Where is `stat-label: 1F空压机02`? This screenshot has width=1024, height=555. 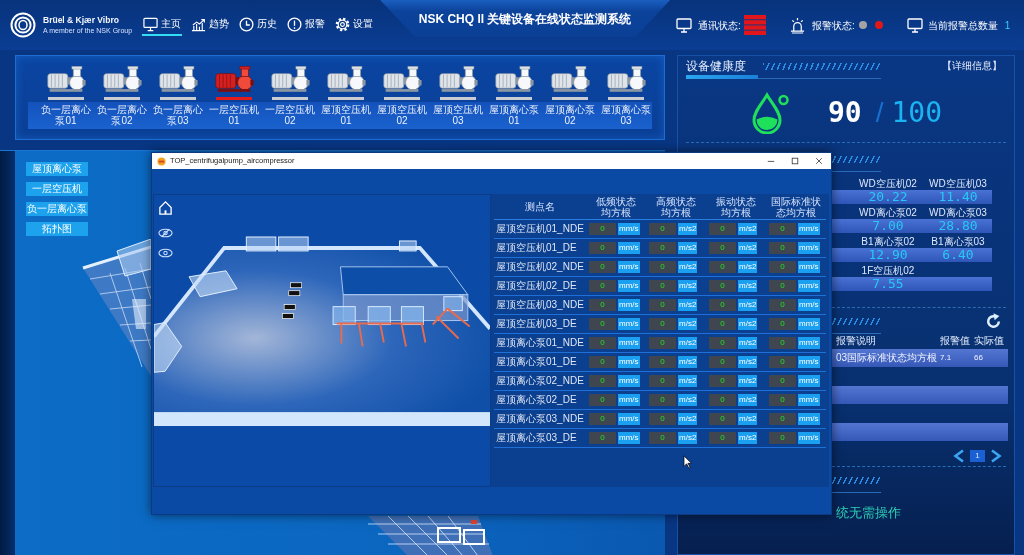
stat-label: 1F空压机02 is located at coordinates (888, 270).